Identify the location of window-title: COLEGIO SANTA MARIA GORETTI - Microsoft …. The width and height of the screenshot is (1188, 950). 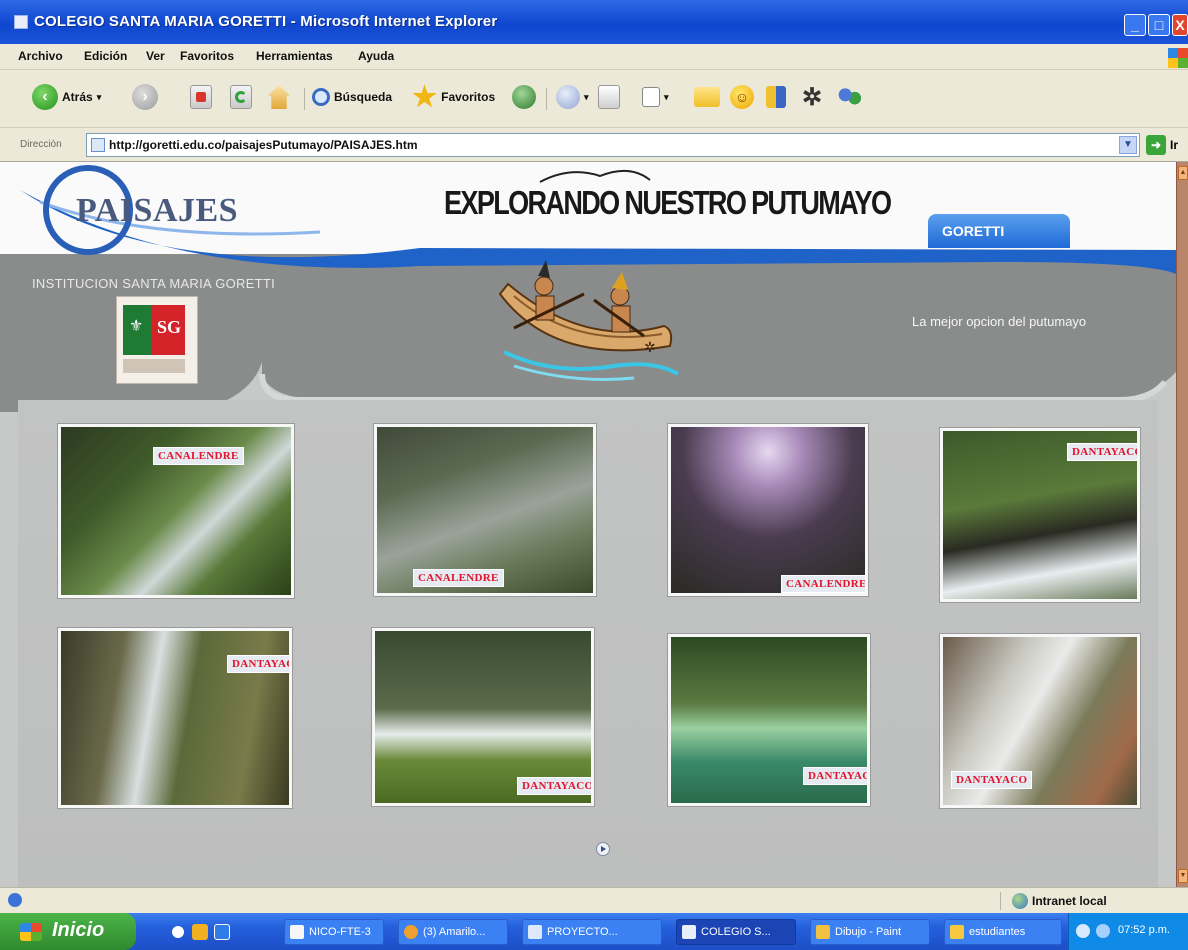
(266, 21).